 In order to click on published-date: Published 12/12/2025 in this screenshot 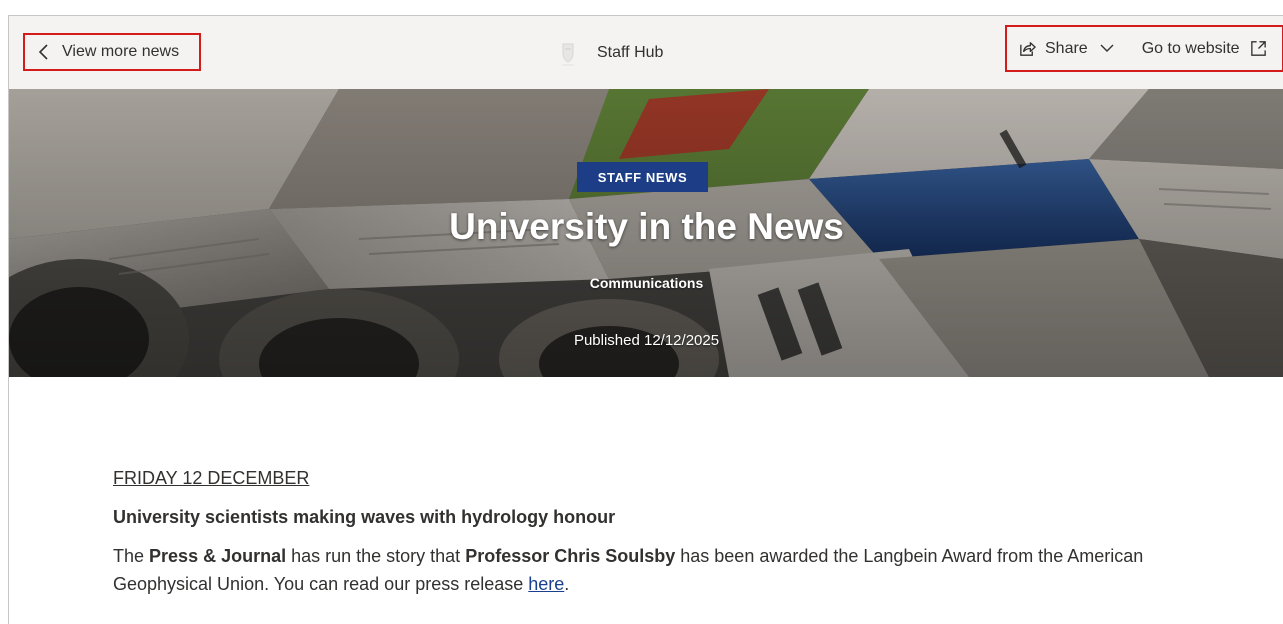, I will do `click(646, 340)`.